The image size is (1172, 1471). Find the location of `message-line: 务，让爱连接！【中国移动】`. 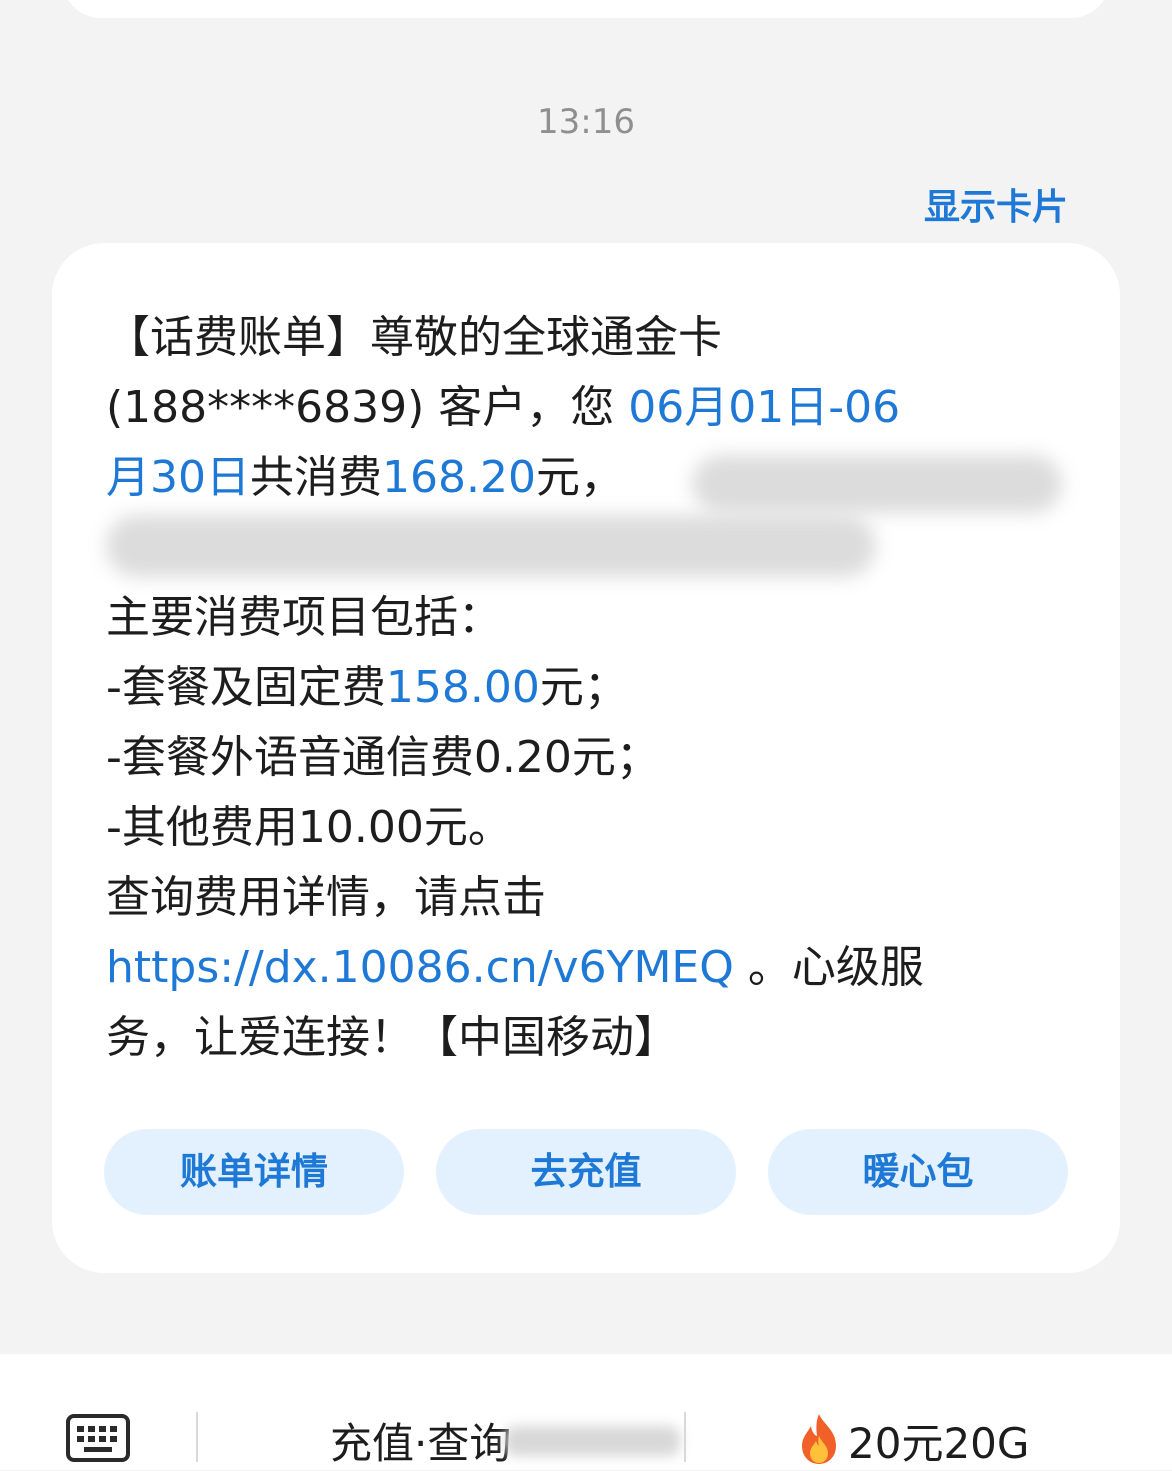

message-line: 务，让爱连接！【中国移动】 is located at coordinates (392, 1037).